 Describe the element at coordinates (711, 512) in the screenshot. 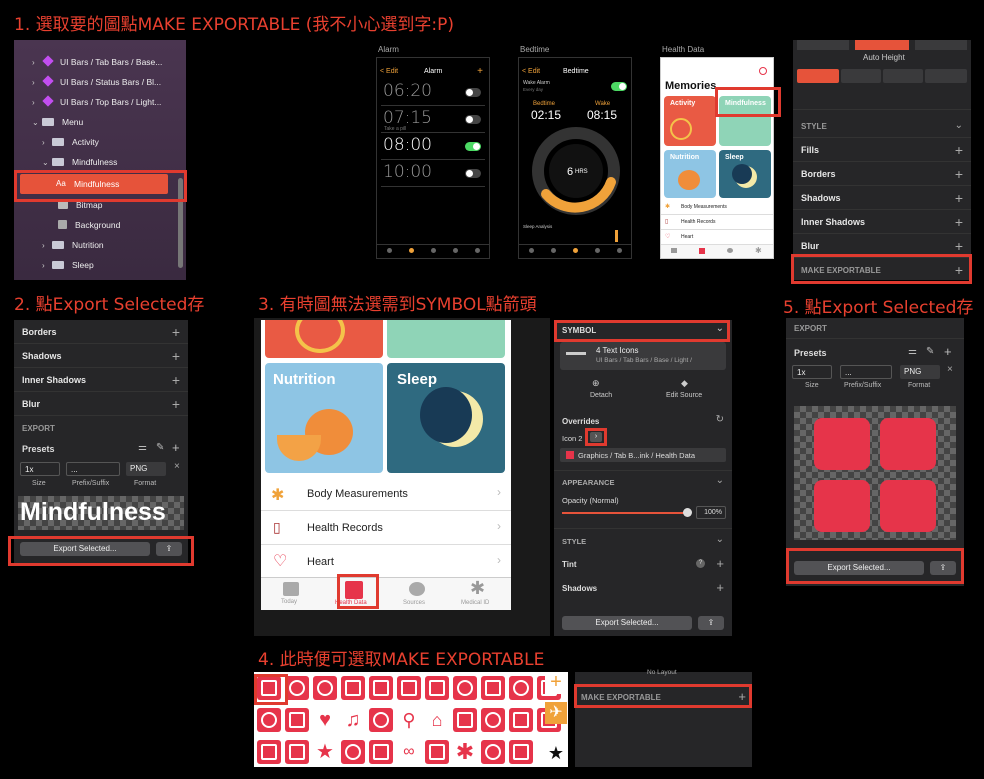

I see `opacity-input: 100%` at that location.